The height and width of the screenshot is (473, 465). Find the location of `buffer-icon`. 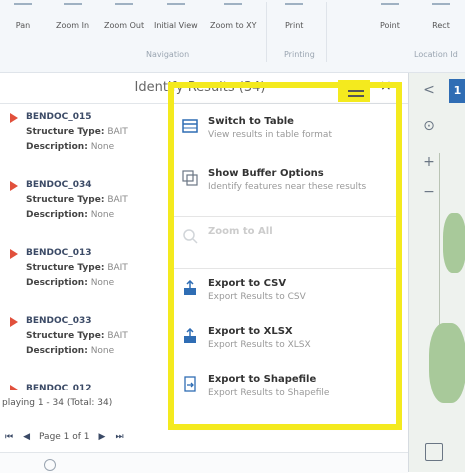

buffer-icon is located at coordinates (190, 178).